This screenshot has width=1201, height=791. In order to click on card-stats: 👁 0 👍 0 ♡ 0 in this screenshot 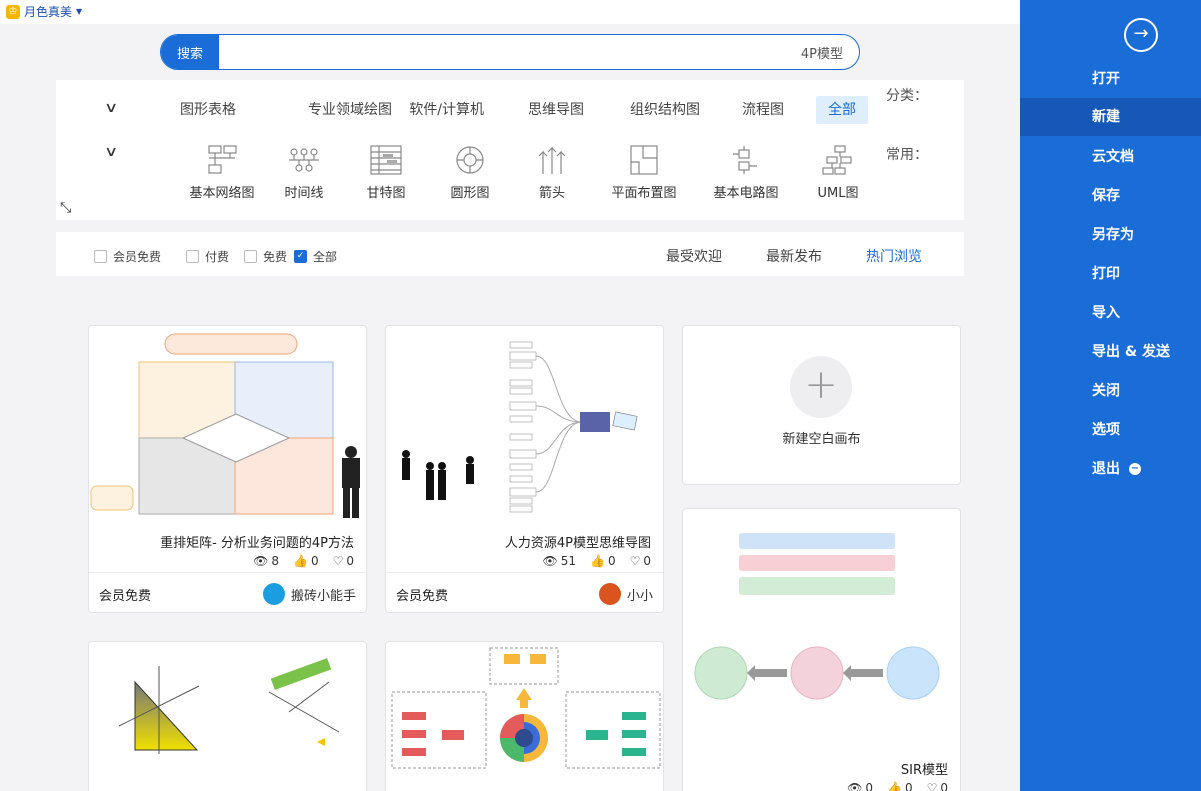, I will do `click(897, 786)`.